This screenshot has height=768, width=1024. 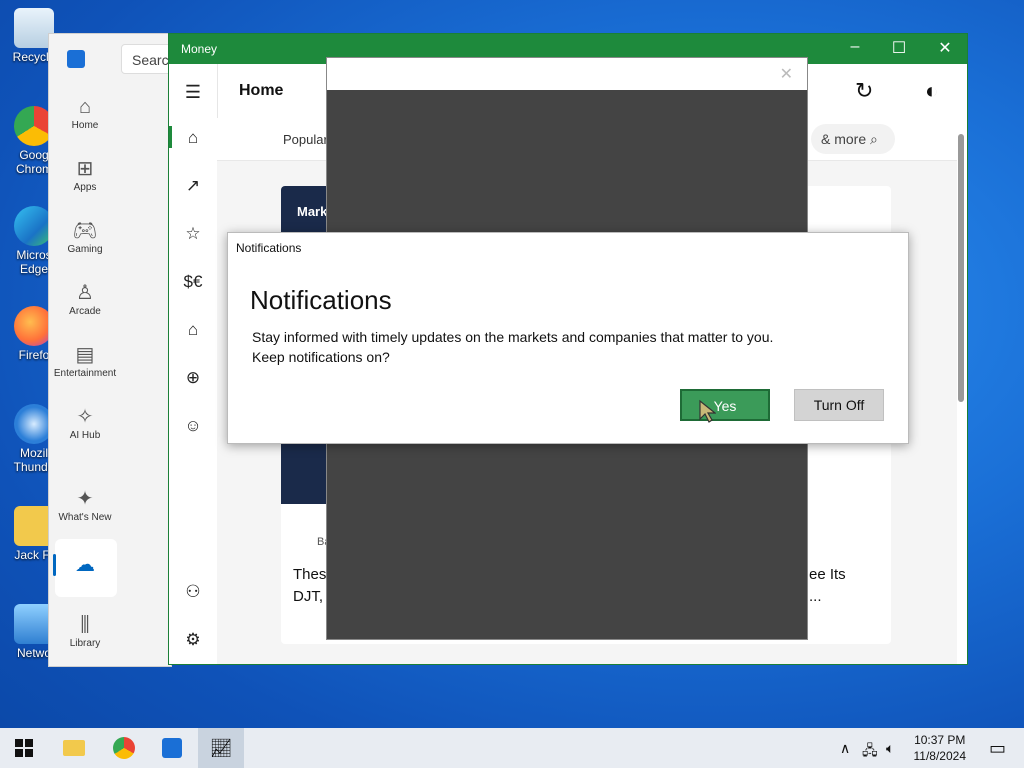 I want to click on store-nav-ai-hub: ✧ AI Hub, so click(x=85, y=422).